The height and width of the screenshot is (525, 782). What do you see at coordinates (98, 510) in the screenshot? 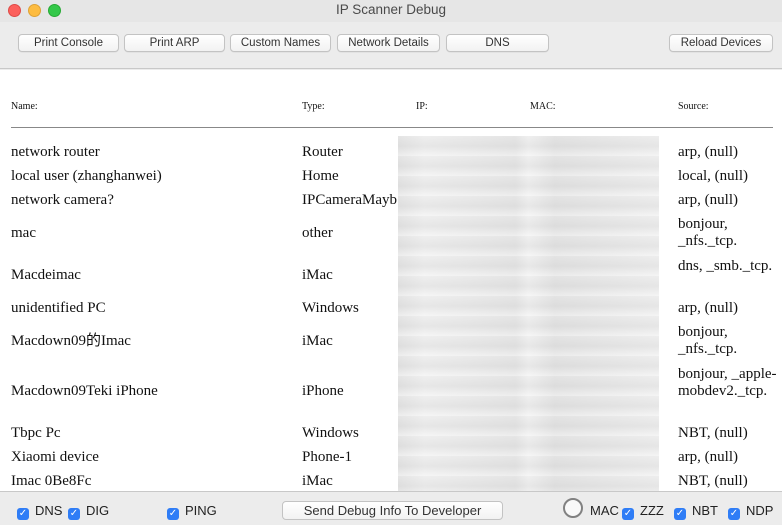
I see `dig-checkbox-label: DIG` at bounding box center [98, 510].